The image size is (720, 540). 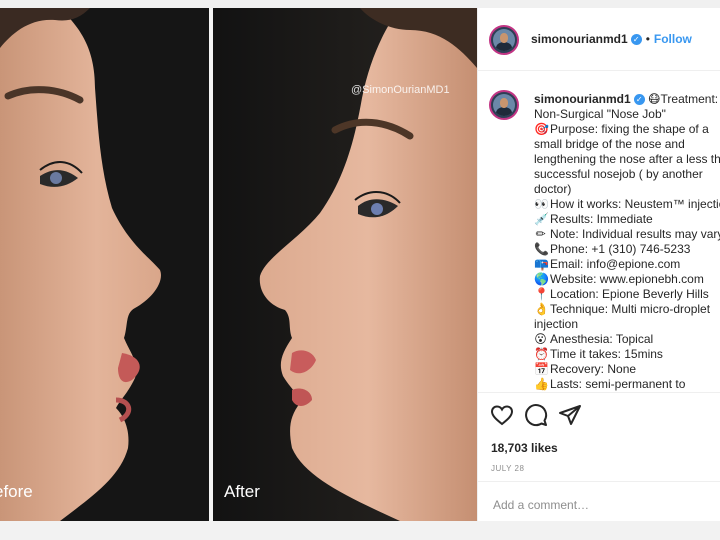 I want to click on caption-line: 😷Treatment:, so click(x=683, y=99).